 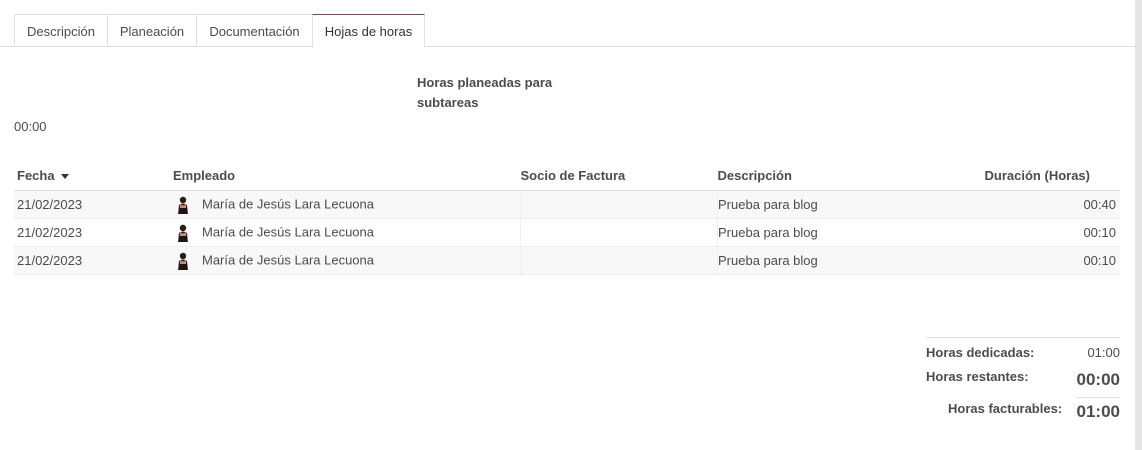 I want to click on column-header-date: Fecha, so click(x=93, y=176).